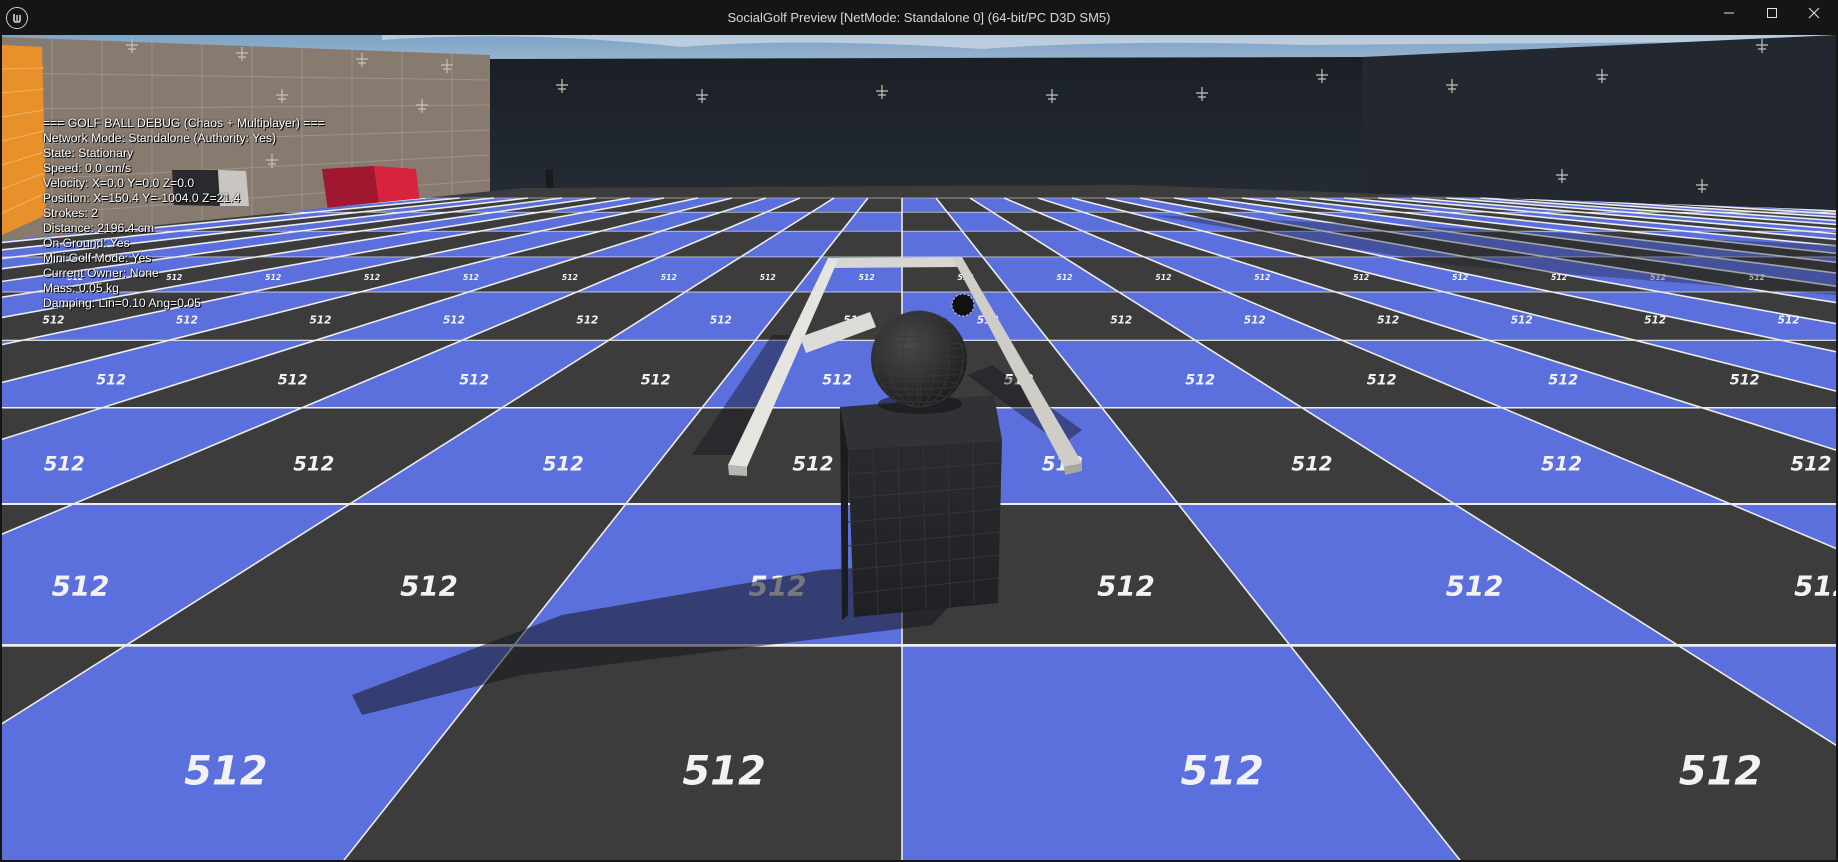  What do you see at coordinates (86, 243) in the screenshot?
I see `debug-on-ground: On Ground: Yes` at bounding box center [86, 243].